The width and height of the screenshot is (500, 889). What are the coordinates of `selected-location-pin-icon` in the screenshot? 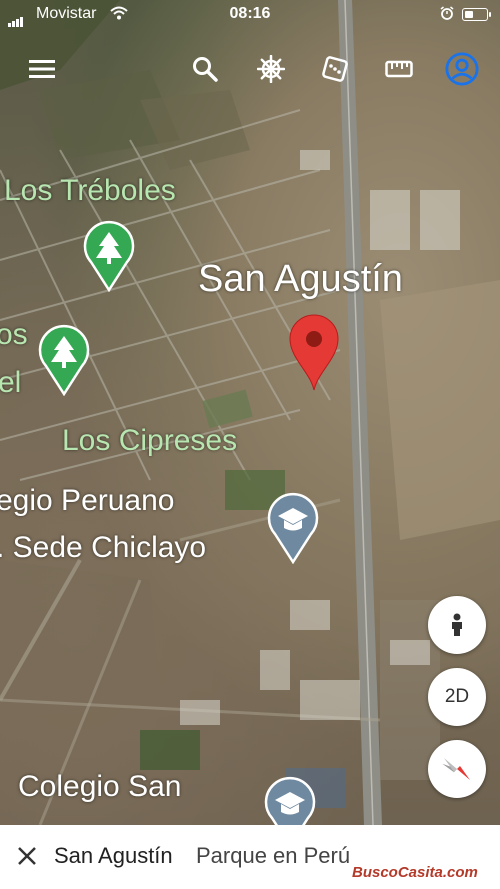 It's located at (314, 352).